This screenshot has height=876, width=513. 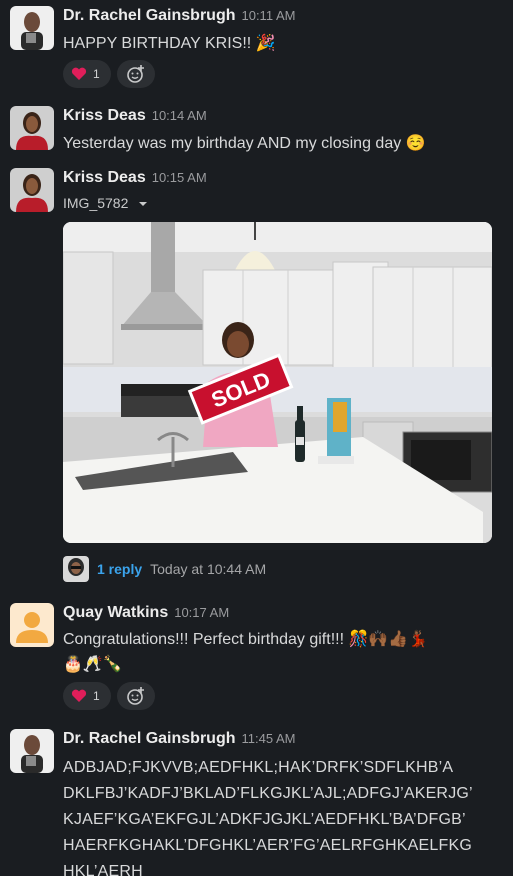 What do you see at coordinates (267, 845) in the screenshot?
I see `message-line: HAERFKGHAKL’DFGHKL’AER’FG’AELRFGHKAELFKG` at bounding box center [267, 845].